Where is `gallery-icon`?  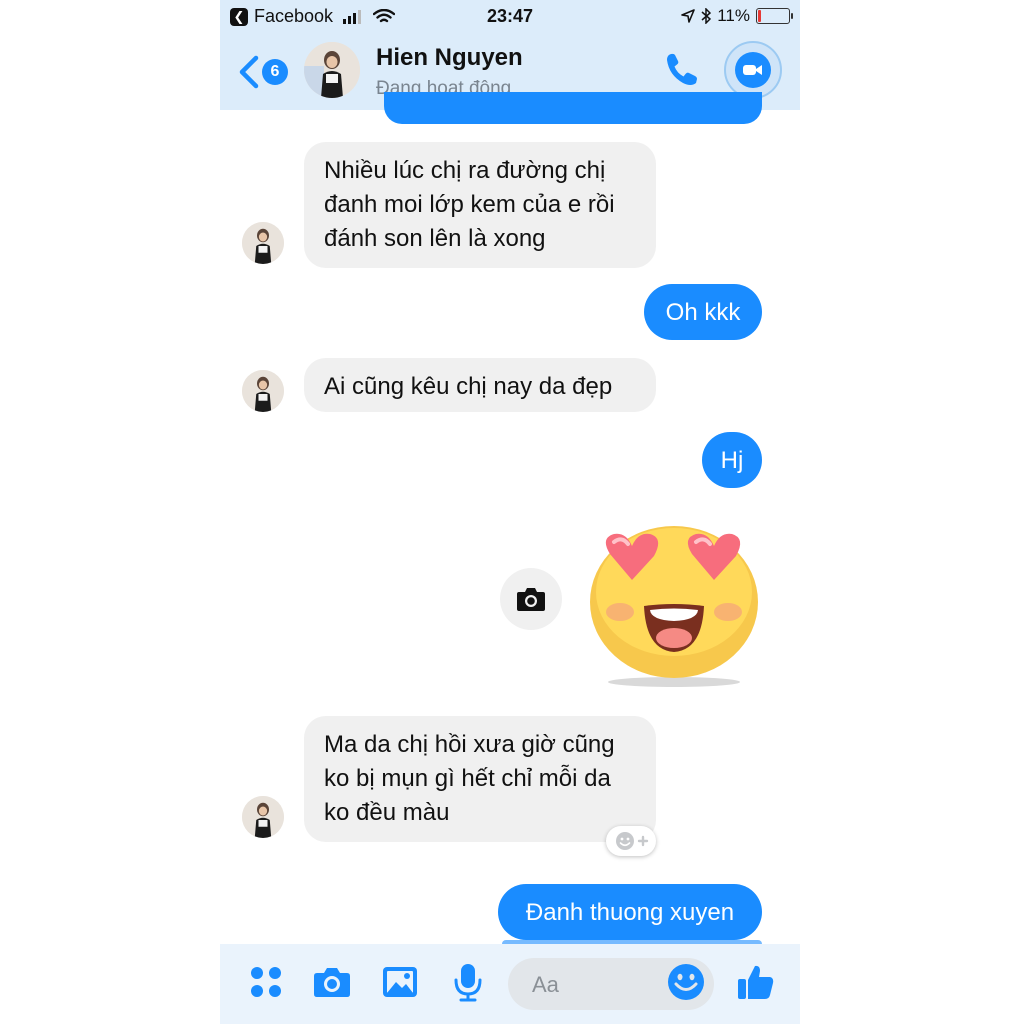 gallery-icon is located at coordinates (400, 982).